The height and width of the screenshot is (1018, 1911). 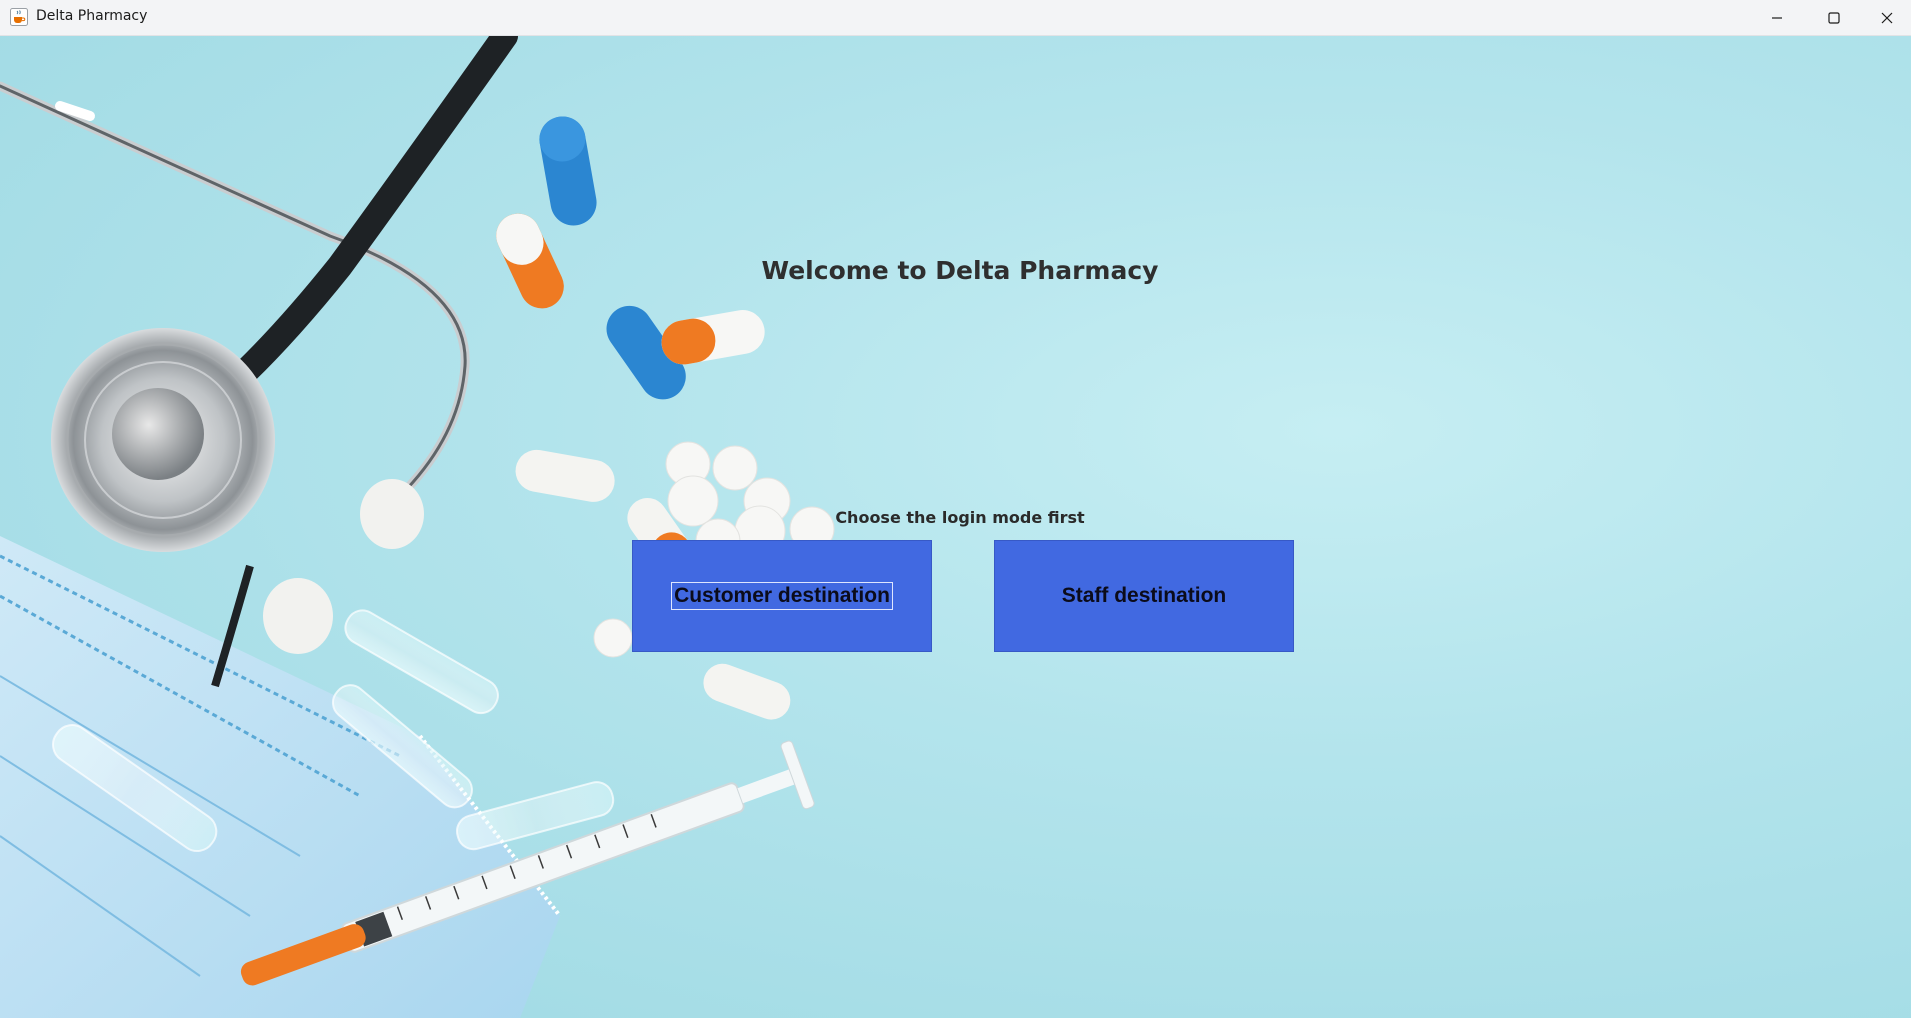 What do you see at coordinates (955, 18) in the screenshot?
I see `title-bar: Delta Pharmacy` at bounding box center [955, 18].